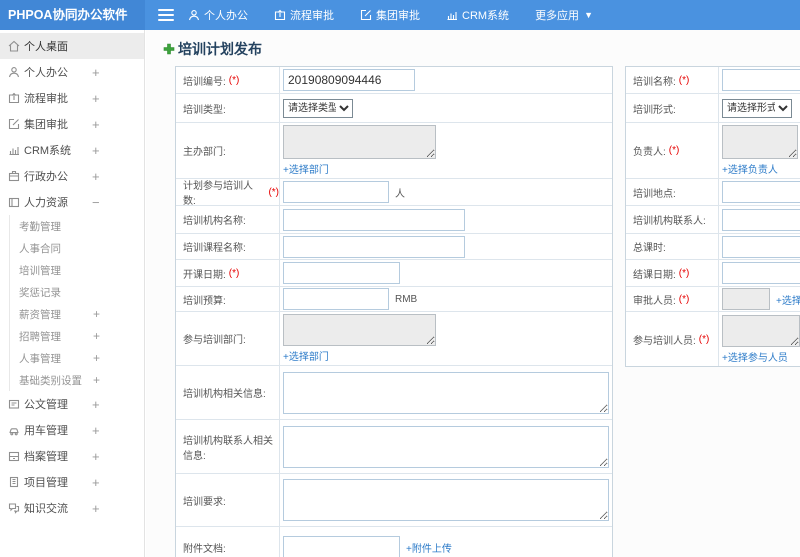  I want to click on collapse-icon: −, so click(96, 202).